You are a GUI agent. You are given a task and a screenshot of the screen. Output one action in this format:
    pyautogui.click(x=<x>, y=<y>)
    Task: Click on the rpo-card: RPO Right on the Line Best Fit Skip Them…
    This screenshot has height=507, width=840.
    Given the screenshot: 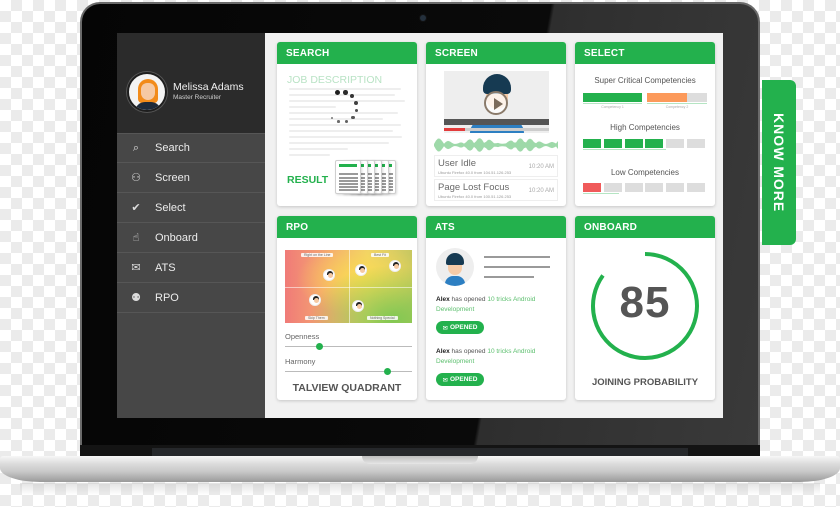 What is the action you would take?
    pyautogui.click(x=347, y=308)
    